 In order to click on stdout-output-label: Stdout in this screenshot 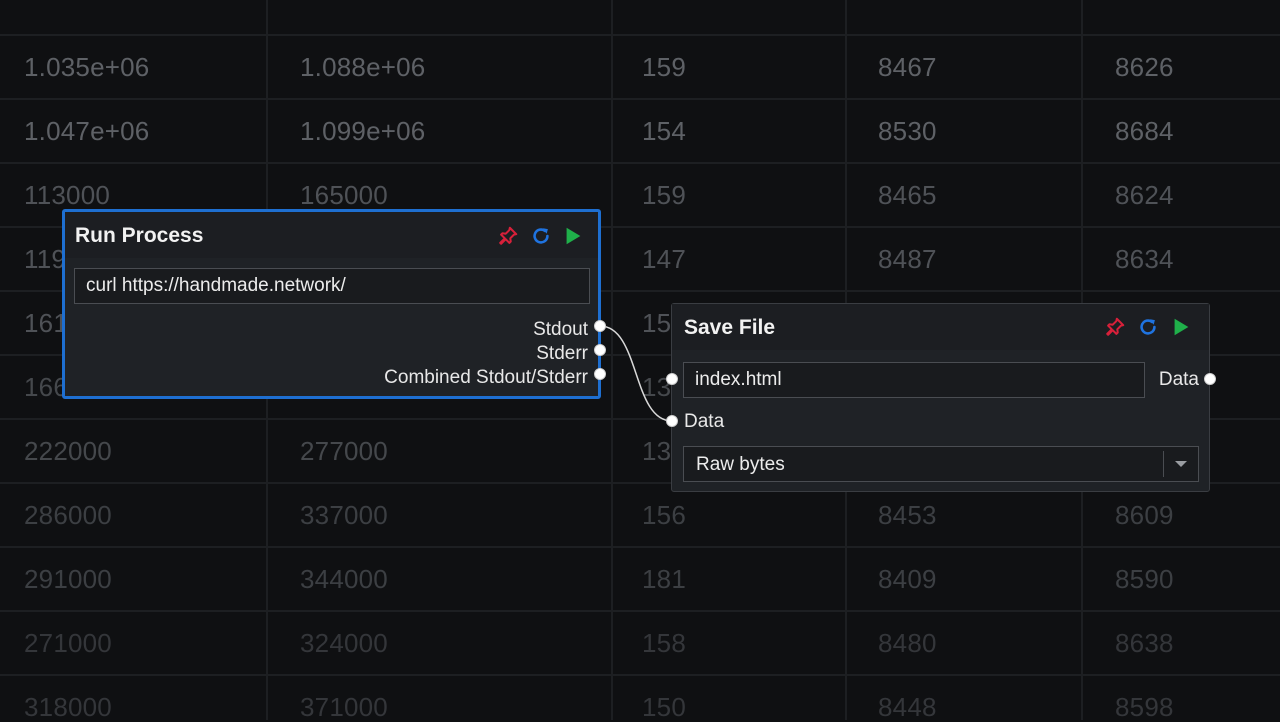, I will do `click(560, 329)`.